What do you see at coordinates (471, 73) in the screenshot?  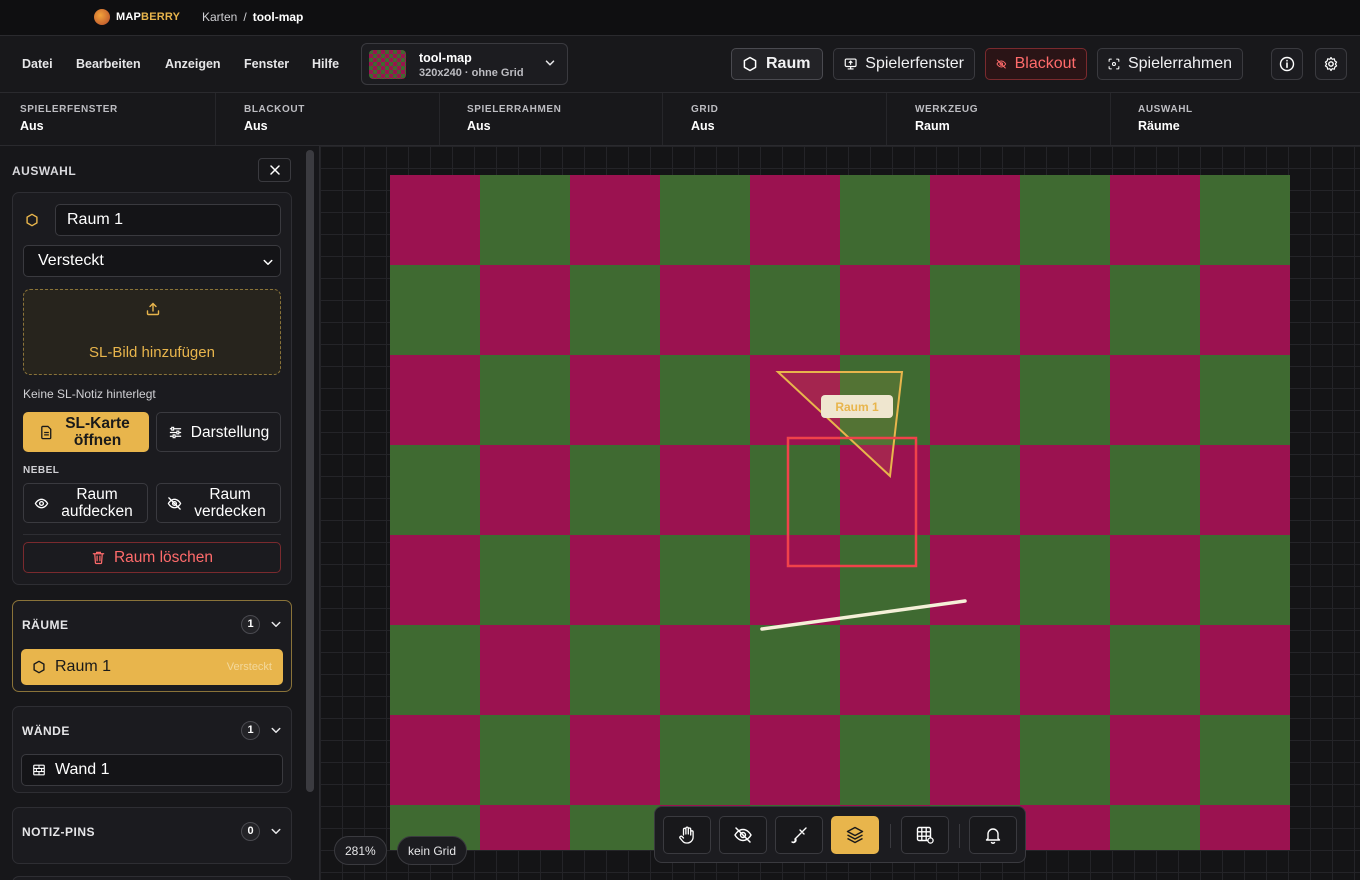 I see `map-selector-meta: 320x240 · ohne Grid` at bounding box center [471, 73].